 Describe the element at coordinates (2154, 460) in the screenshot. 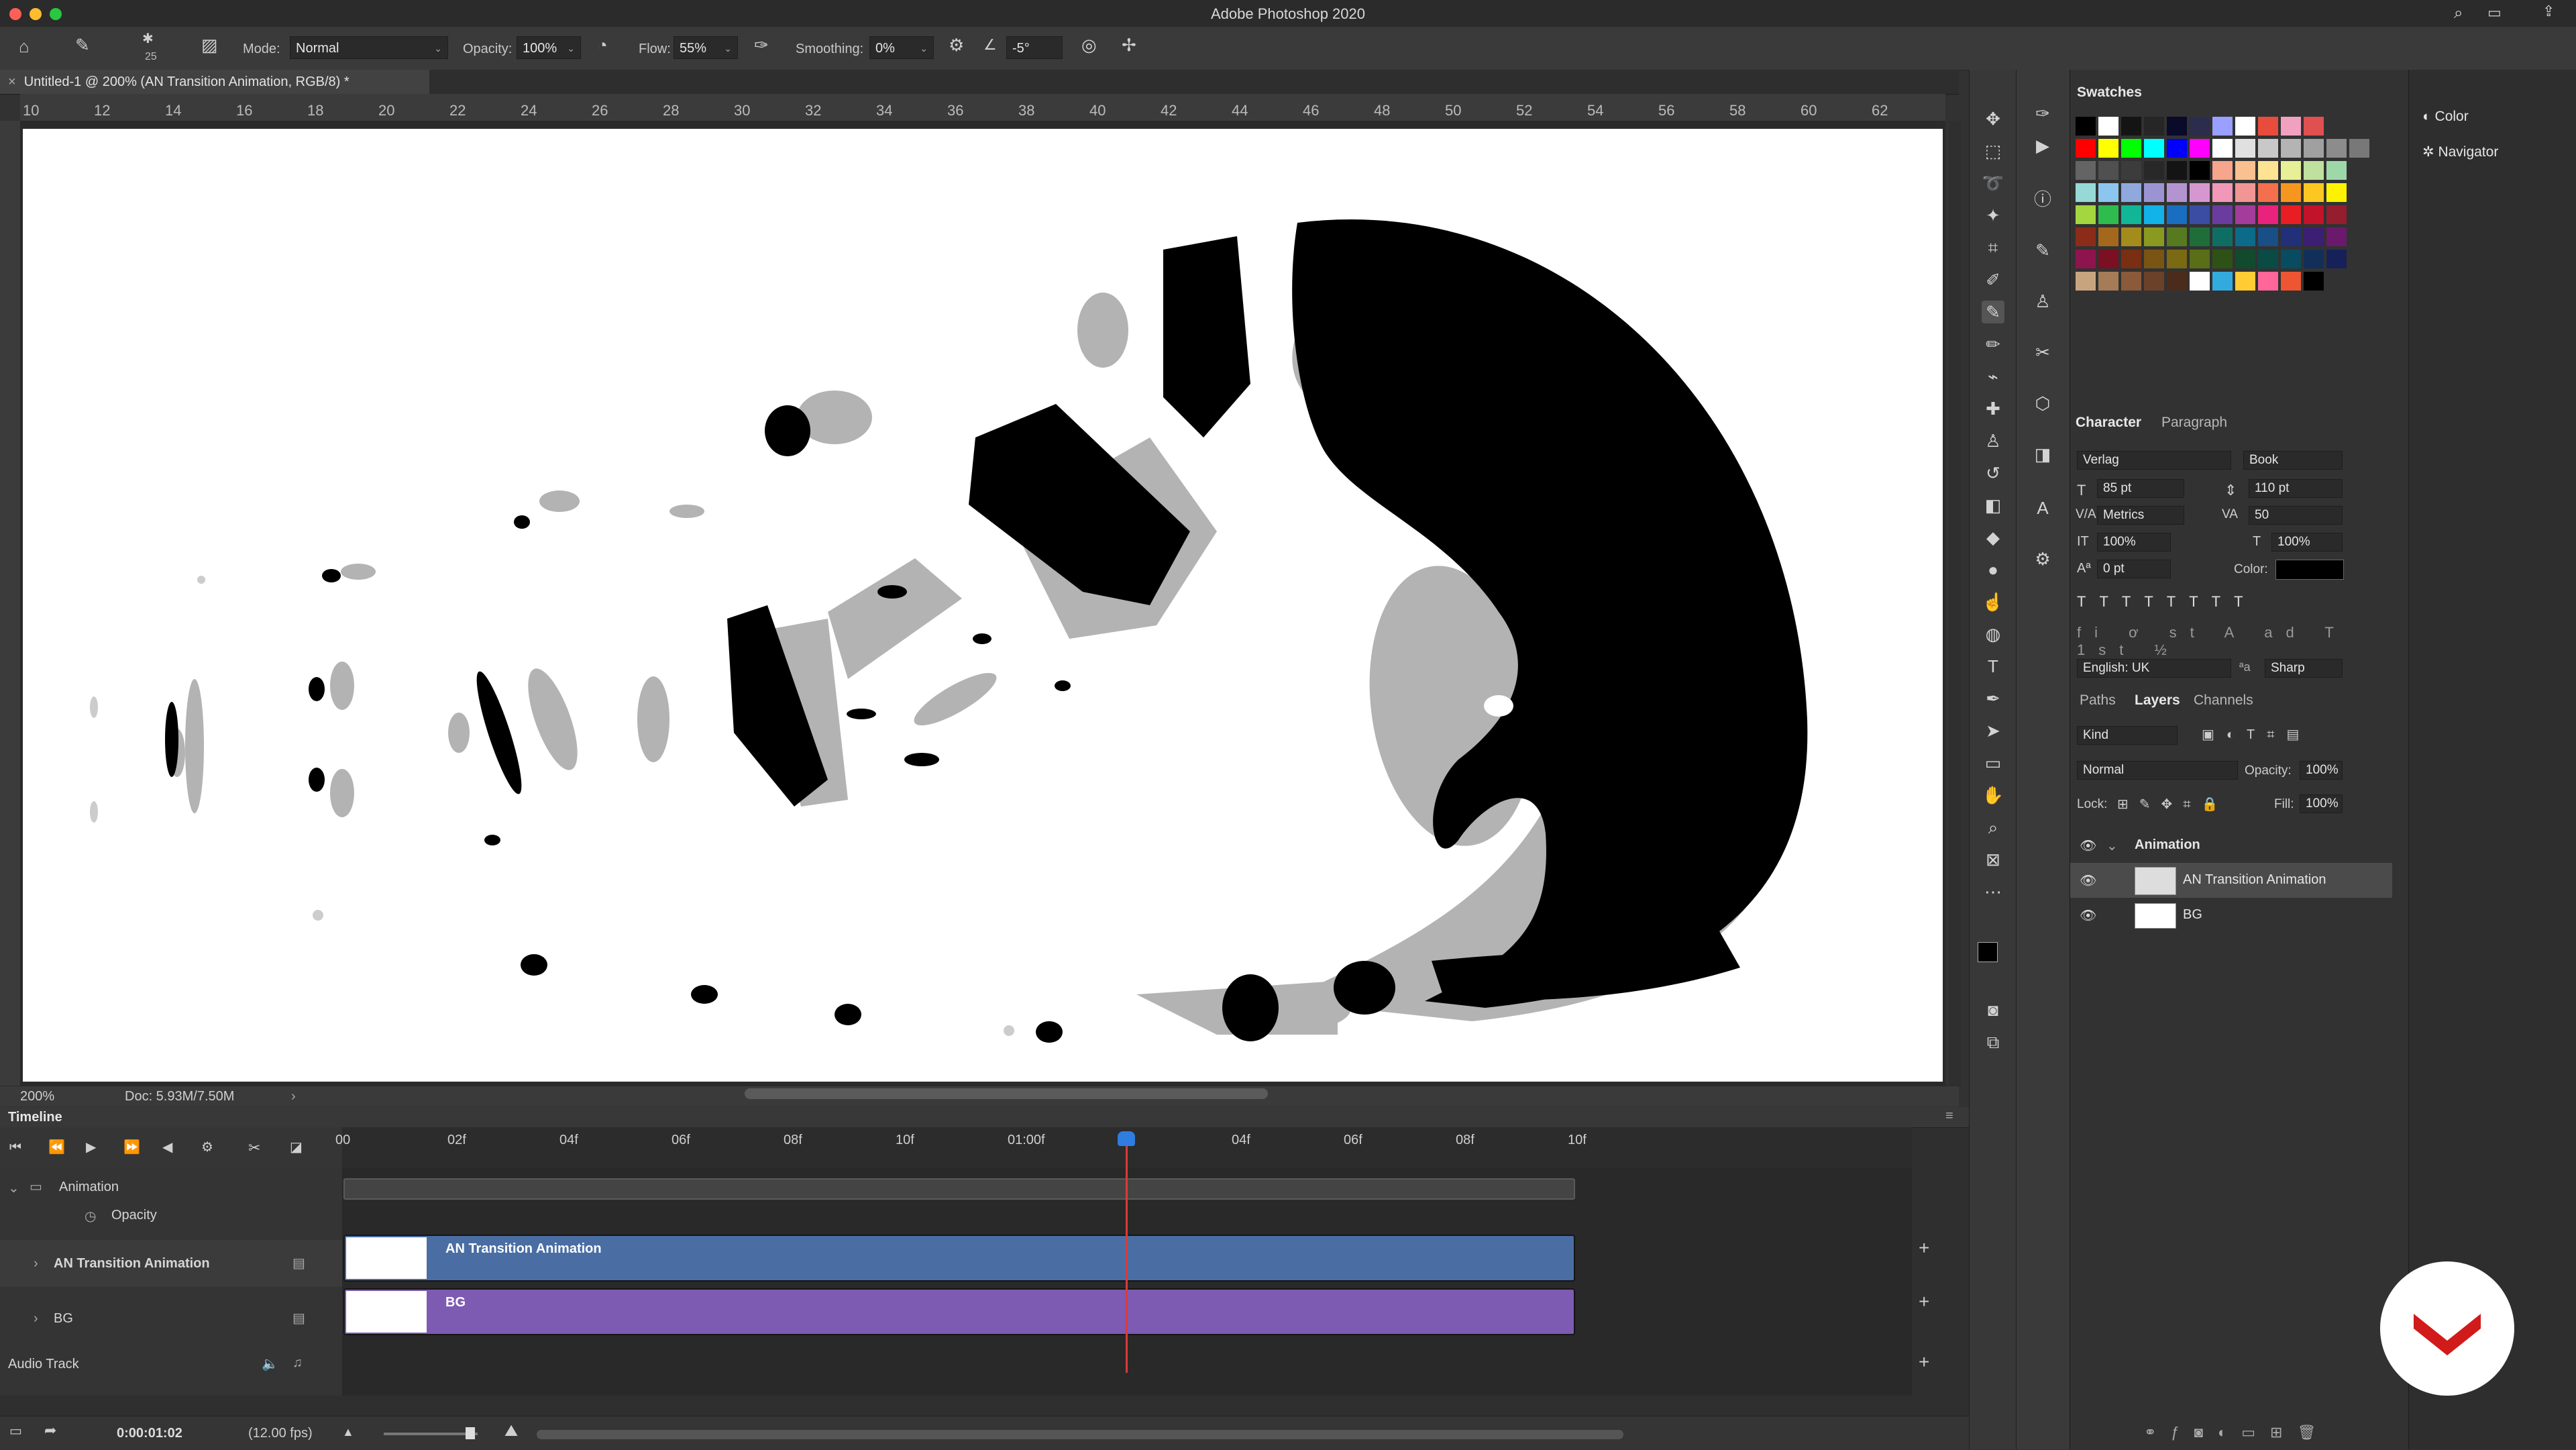

I see `font-family-select: Verlag` at that location.